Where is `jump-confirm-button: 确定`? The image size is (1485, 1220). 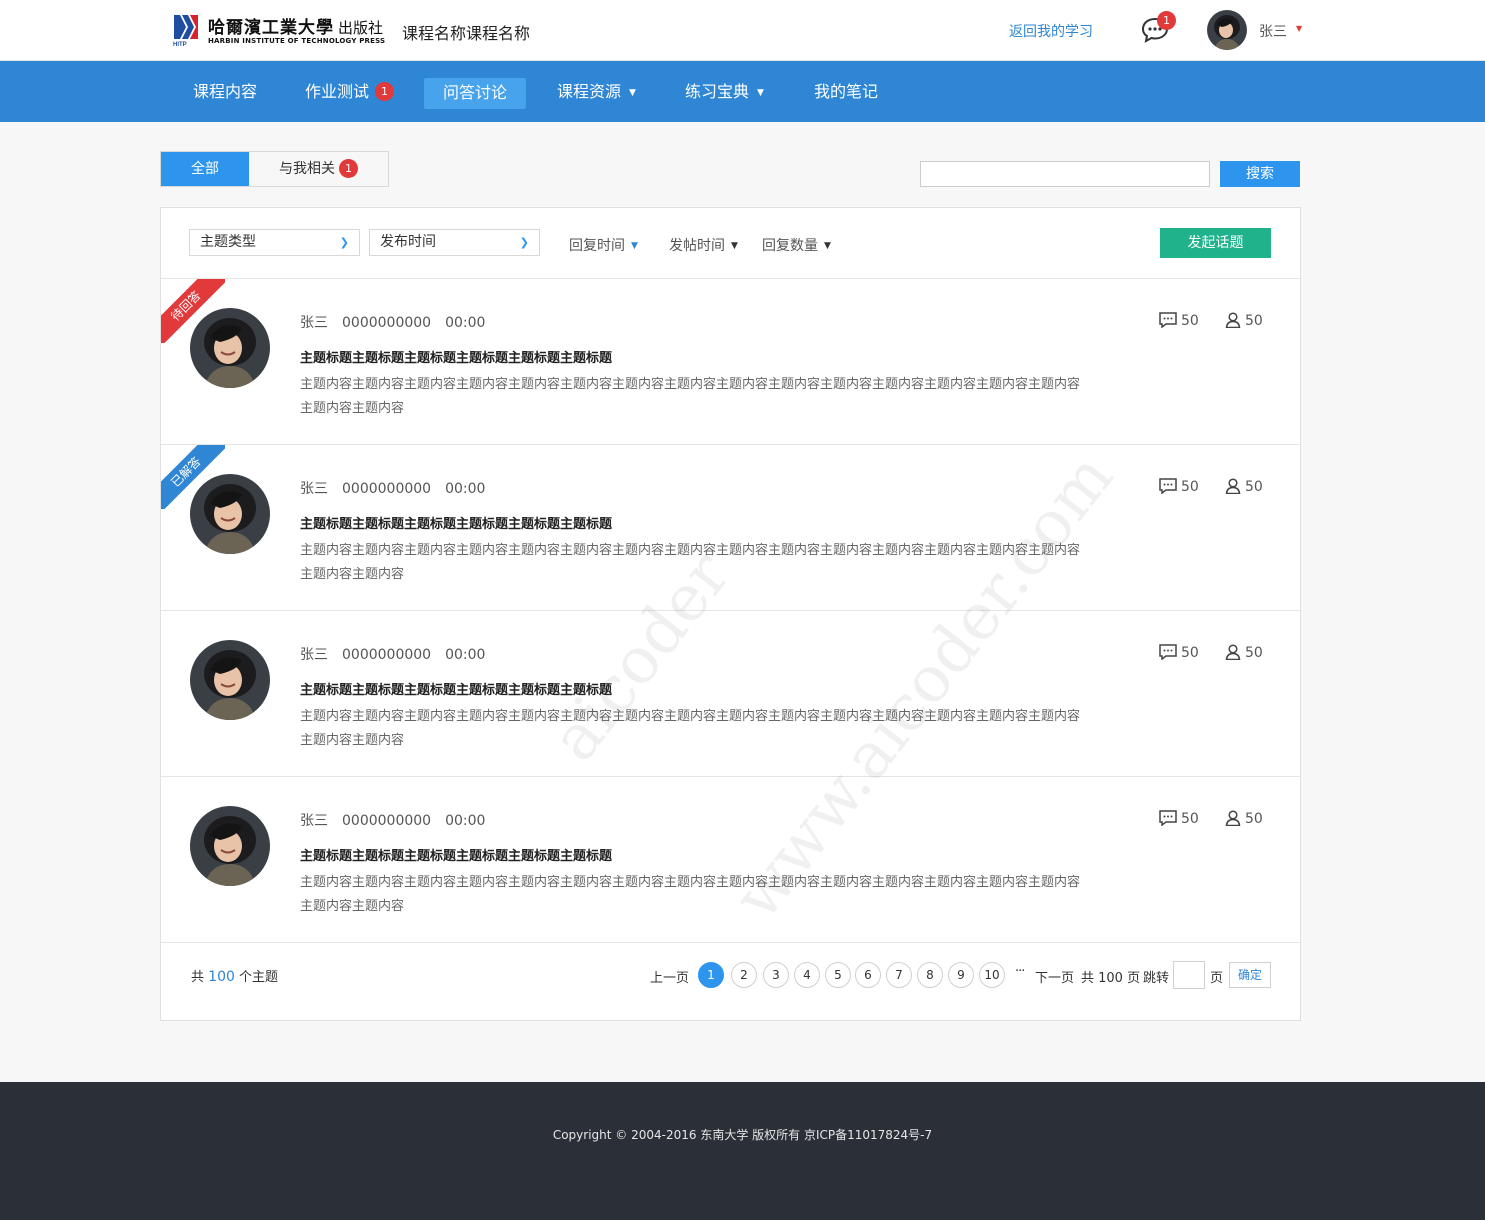
jump-confirm-button: 确定 is located at coordinates (1250, 975).